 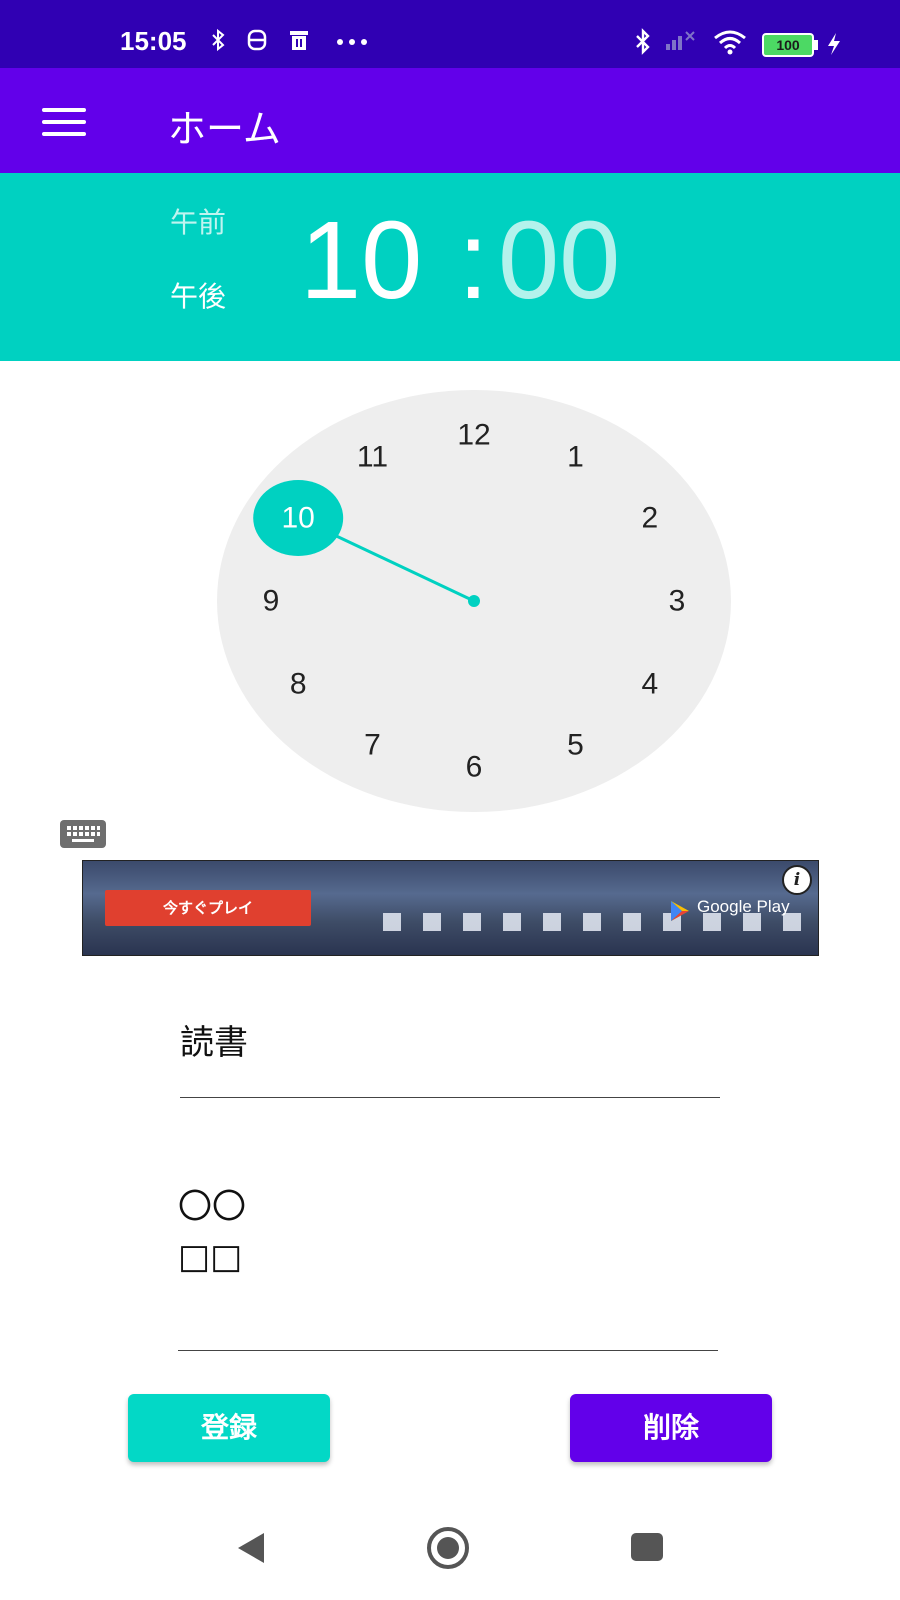 What do you see at coordinates (788, 45) in the screenshot?
I see `battery-indicator: 100` at bounding box center [788, 45].